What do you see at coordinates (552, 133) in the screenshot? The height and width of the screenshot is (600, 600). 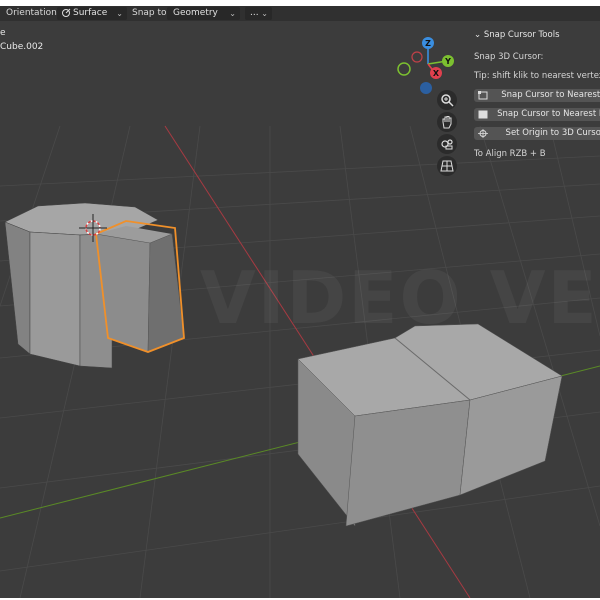 I see `set-origin-label: Set Origin to 3D Cursor` at bounding box center [552, 133].